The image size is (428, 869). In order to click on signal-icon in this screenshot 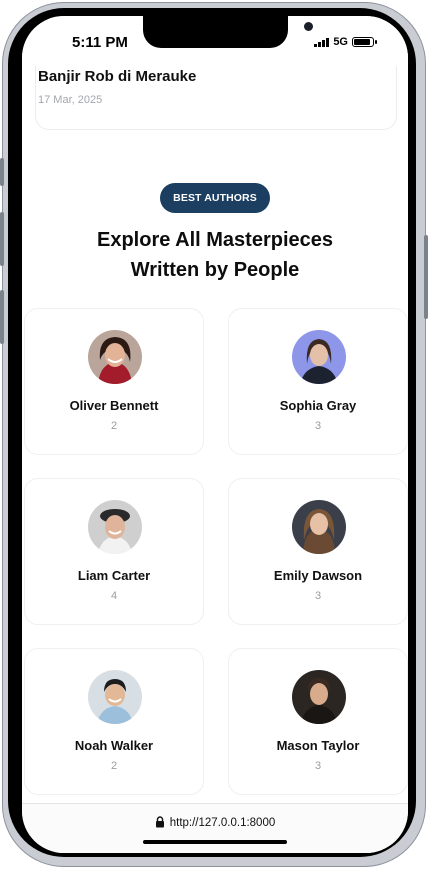, I will do `click(322, 42)`.